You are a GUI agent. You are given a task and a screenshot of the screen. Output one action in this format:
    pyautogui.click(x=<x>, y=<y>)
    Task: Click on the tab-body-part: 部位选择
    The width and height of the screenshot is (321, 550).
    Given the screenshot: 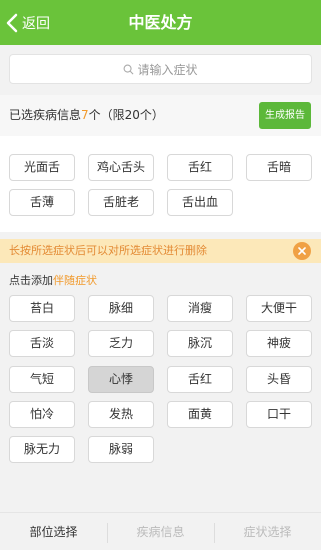 What is the action you would take?
    pyautogui.click(x=53, y=531)
    